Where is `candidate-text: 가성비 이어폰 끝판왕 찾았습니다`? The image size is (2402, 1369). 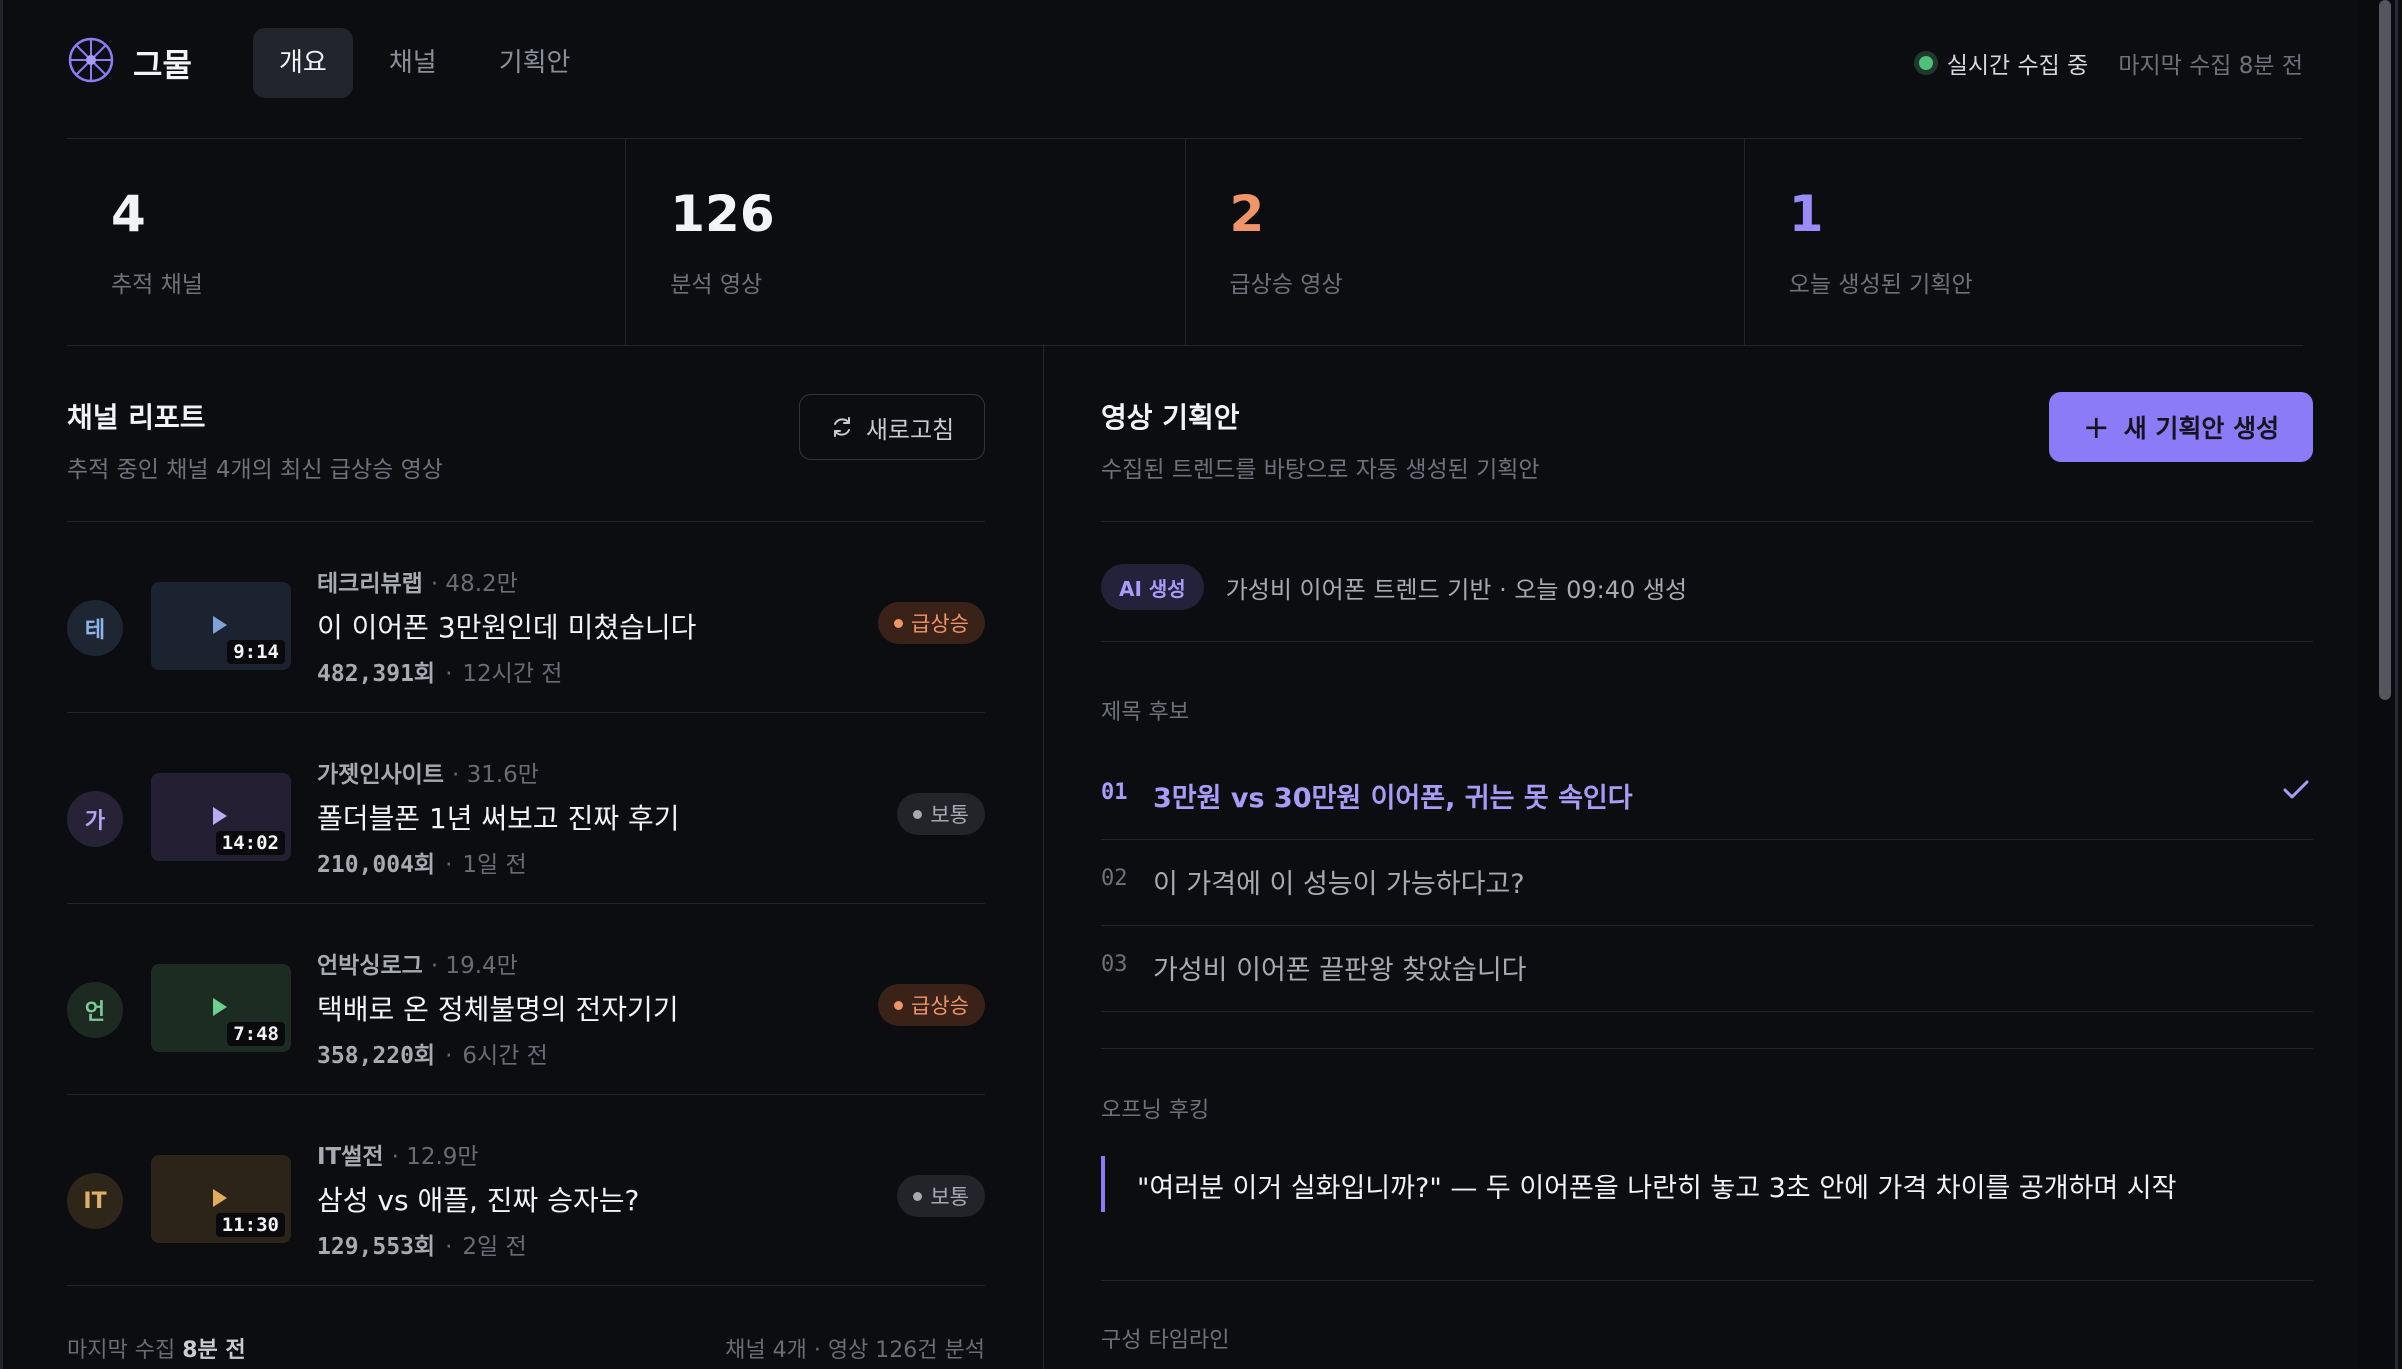 candidate-text: 가성비 이어폰 끝판왕 찾았습니다 is located at coordinates (1340, 970).